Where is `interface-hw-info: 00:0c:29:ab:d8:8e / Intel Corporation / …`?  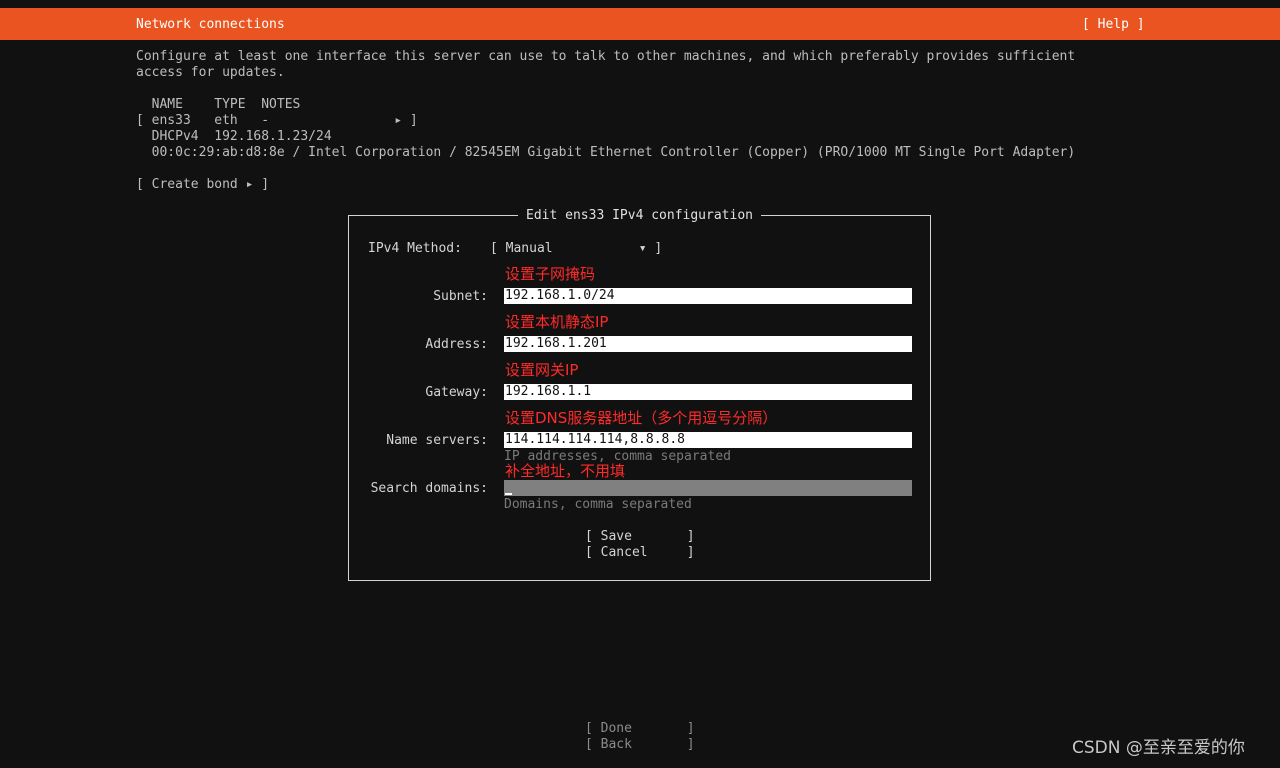 interface-hw-info: 00:0c:29:ab:d8:8e / Intel Corporation / … is located at coordinates (606, 152).